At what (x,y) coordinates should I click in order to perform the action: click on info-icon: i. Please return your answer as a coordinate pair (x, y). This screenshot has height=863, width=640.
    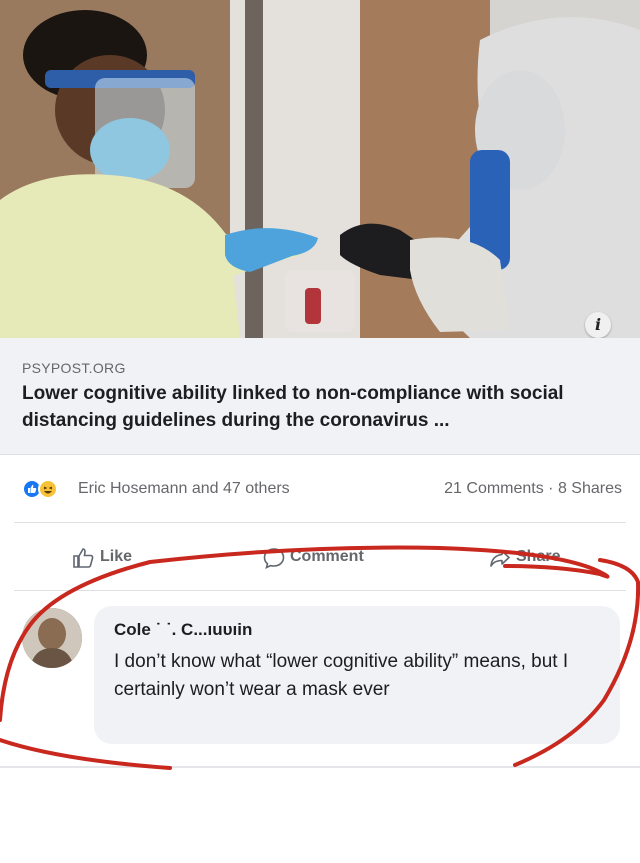
    Looking at the image, I should click on (598, 325).